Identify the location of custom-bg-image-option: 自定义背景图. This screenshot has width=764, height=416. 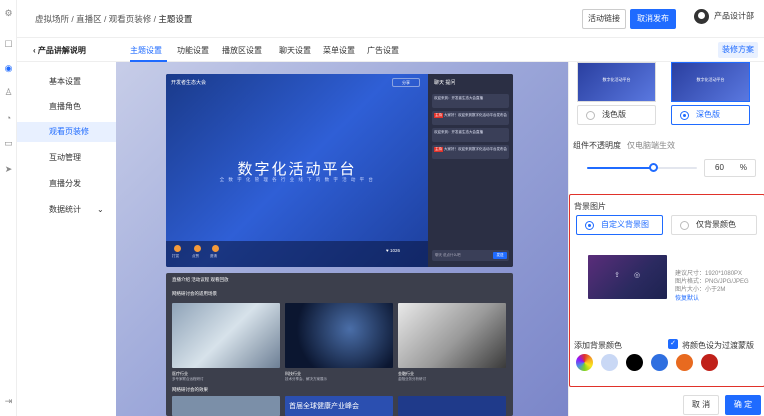
(619, 225).